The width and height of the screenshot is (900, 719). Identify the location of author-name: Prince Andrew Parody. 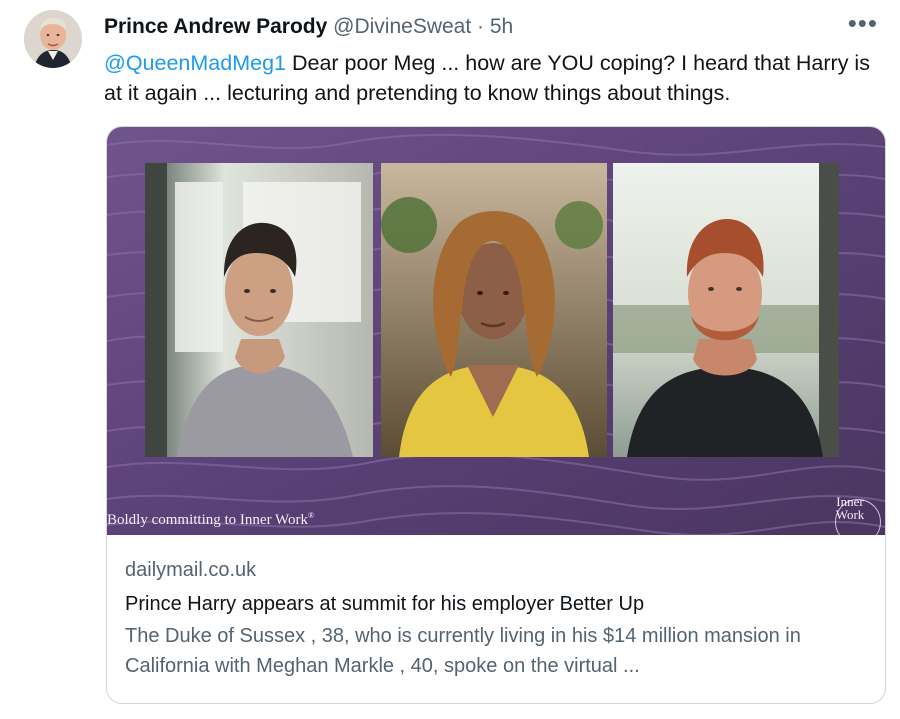
(215, 26).